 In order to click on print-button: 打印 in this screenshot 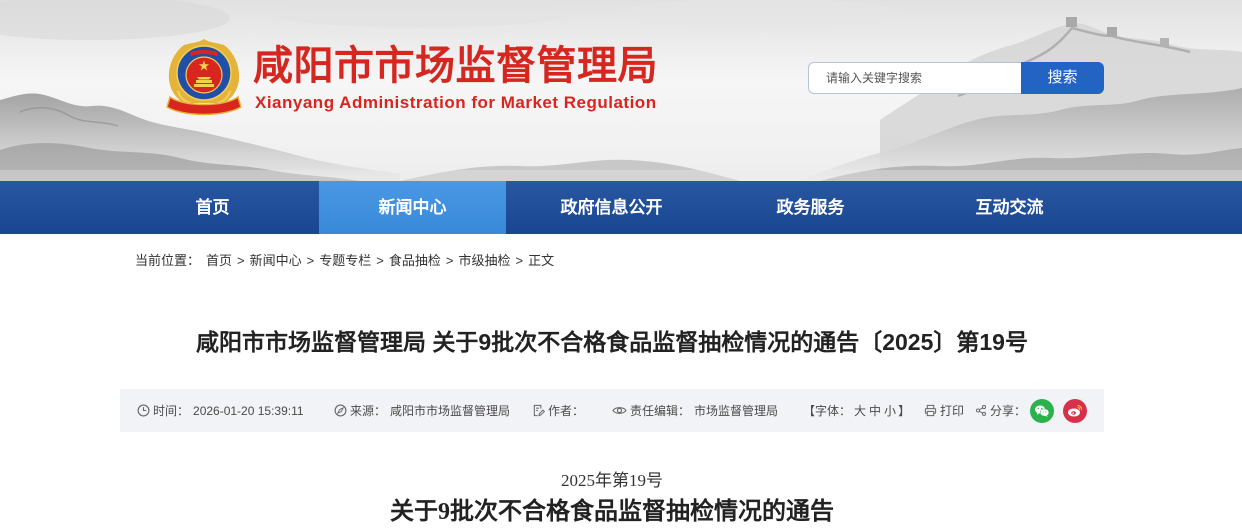, I will do `click(944, 410)`.